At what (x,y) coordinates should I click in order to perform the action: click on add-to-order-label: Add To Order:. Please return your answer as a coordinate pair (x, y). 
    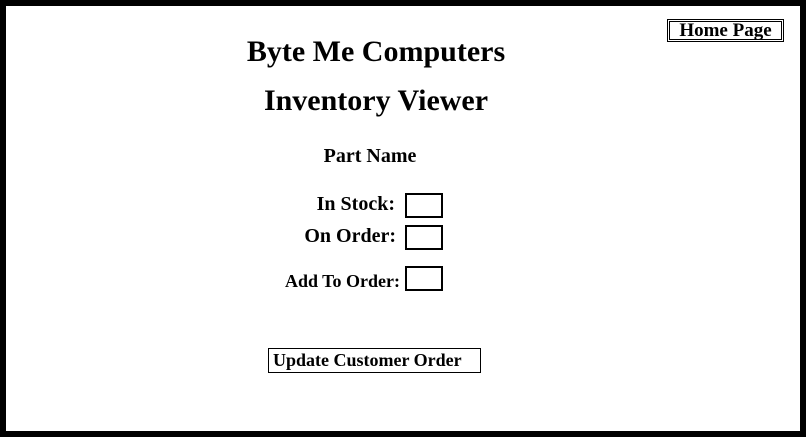
    Looking at the image, I should click on (342, 281).